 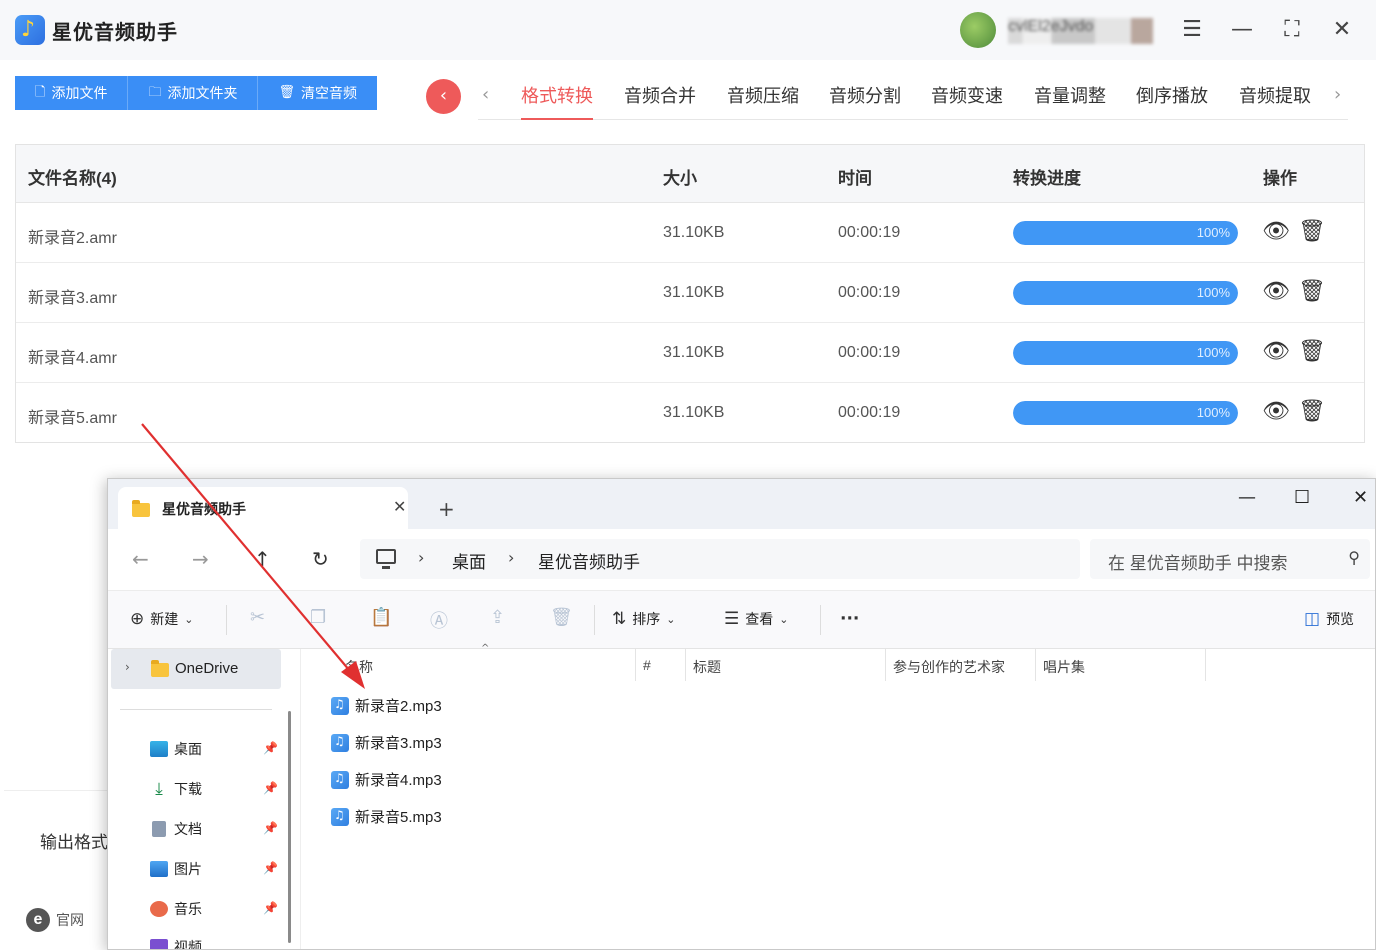 What do you see at coordinates (561, 617) in the screenshot?
I see `delete-icon: 🗑` at bounding box center [561, 617].